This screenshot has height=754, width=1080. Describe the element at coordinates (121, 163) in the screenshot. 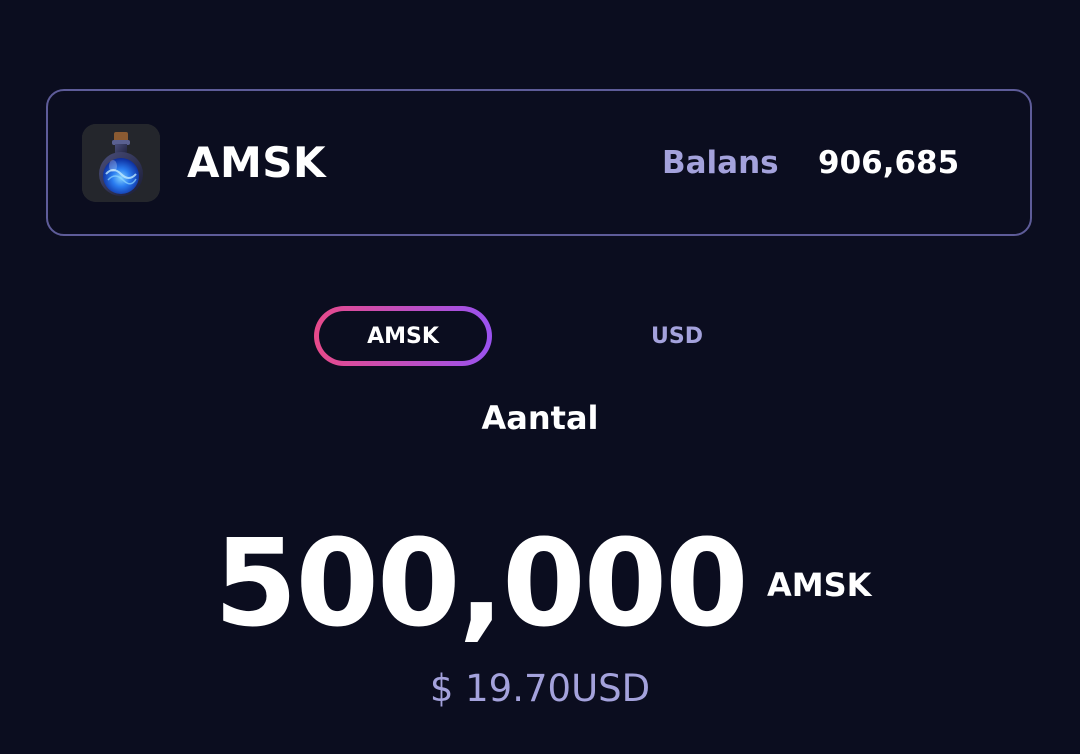

I see `potion-flask-icon` at that location.